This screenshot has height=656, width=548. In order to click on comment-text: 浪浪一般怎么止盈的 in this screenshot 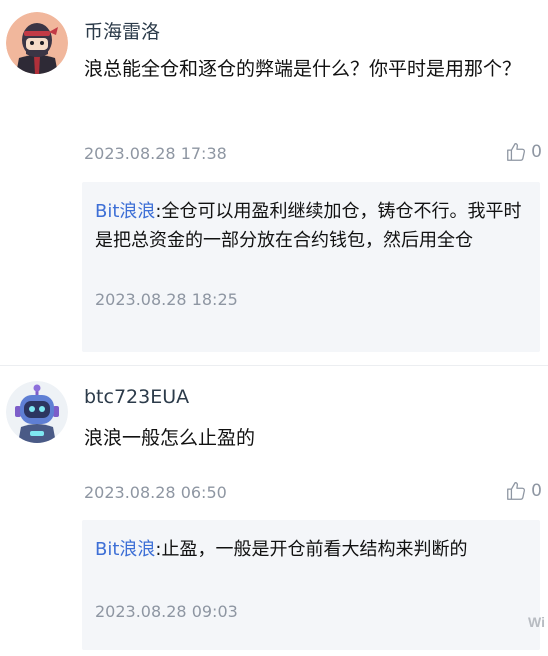, I will do `click(170, 438)`.